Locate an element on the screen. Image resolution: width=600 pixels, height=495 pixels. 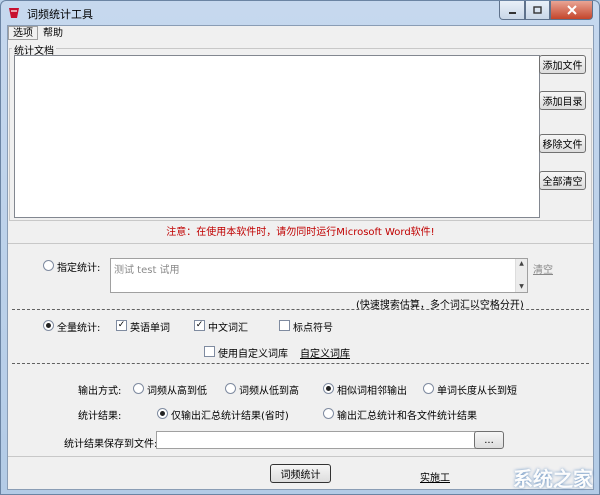
chinese-label: 中文词汇 is located at coordinates (228, 328).